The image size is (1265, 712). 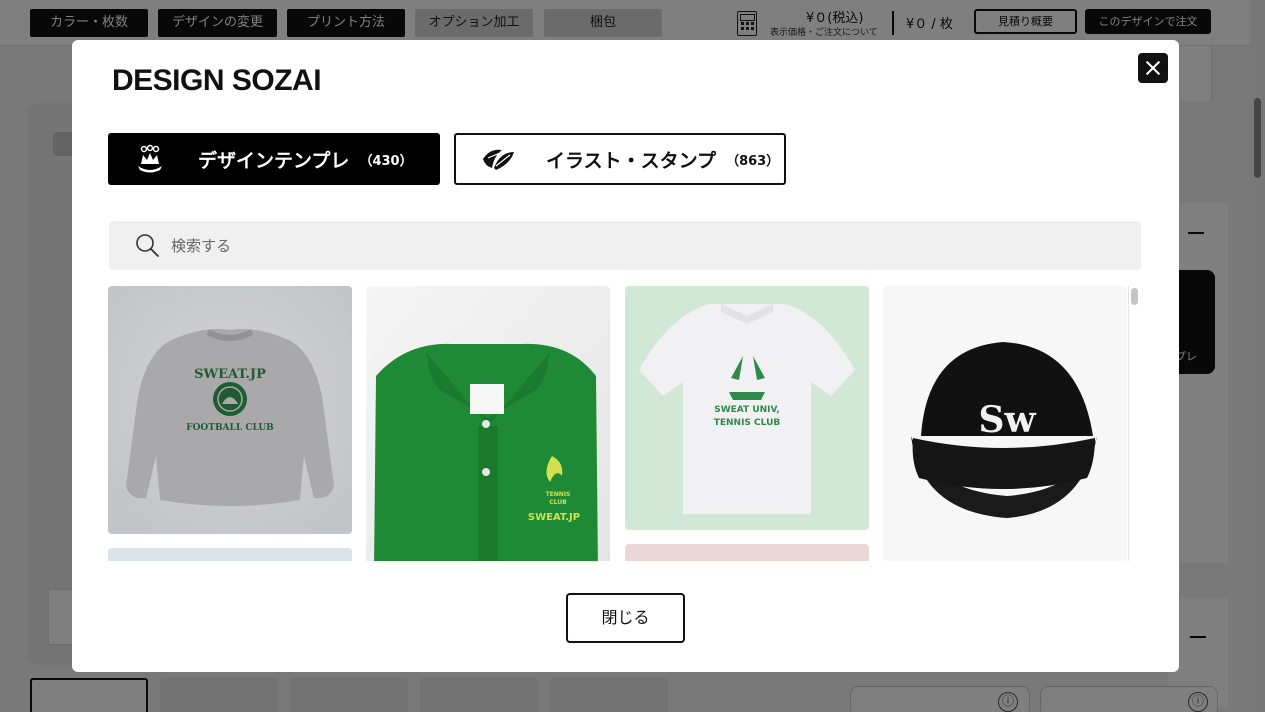 What do you see at coordinates (631, 160) in the screenshot?
I see `tab-illust-stamp-label: イラスト・スタンプ` at bounding box center [631, 160].